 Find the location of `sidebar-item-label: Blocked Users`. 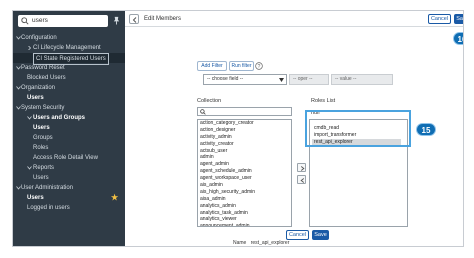

sidebar-item-label: Blocked Users is located at coordinates (46, 78).